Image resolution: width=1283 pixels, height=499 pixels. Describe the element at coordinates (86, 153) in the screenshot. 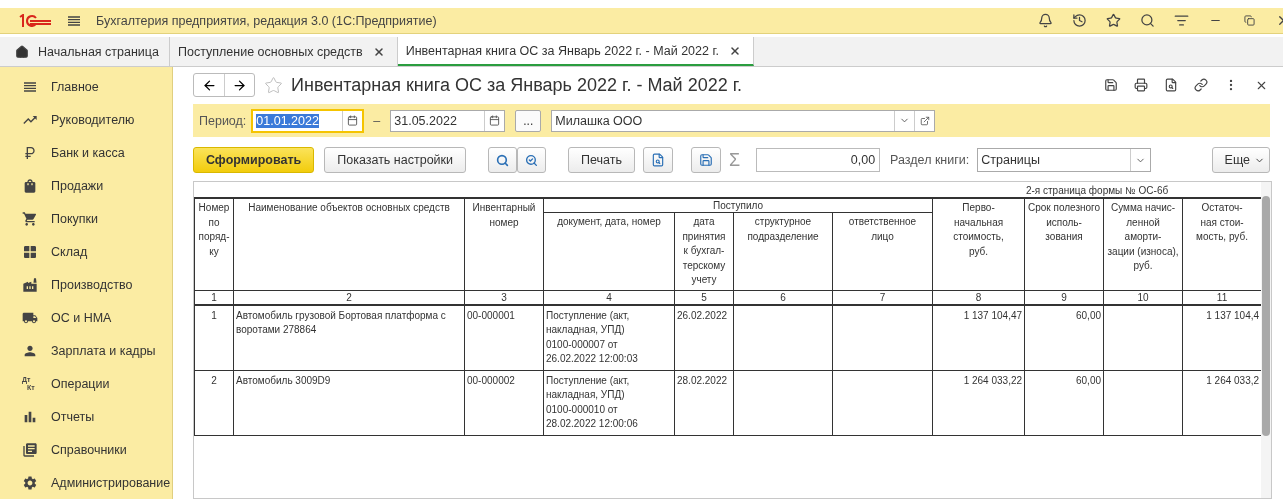

I see `sidebar-item: Банк и касса` at that location.